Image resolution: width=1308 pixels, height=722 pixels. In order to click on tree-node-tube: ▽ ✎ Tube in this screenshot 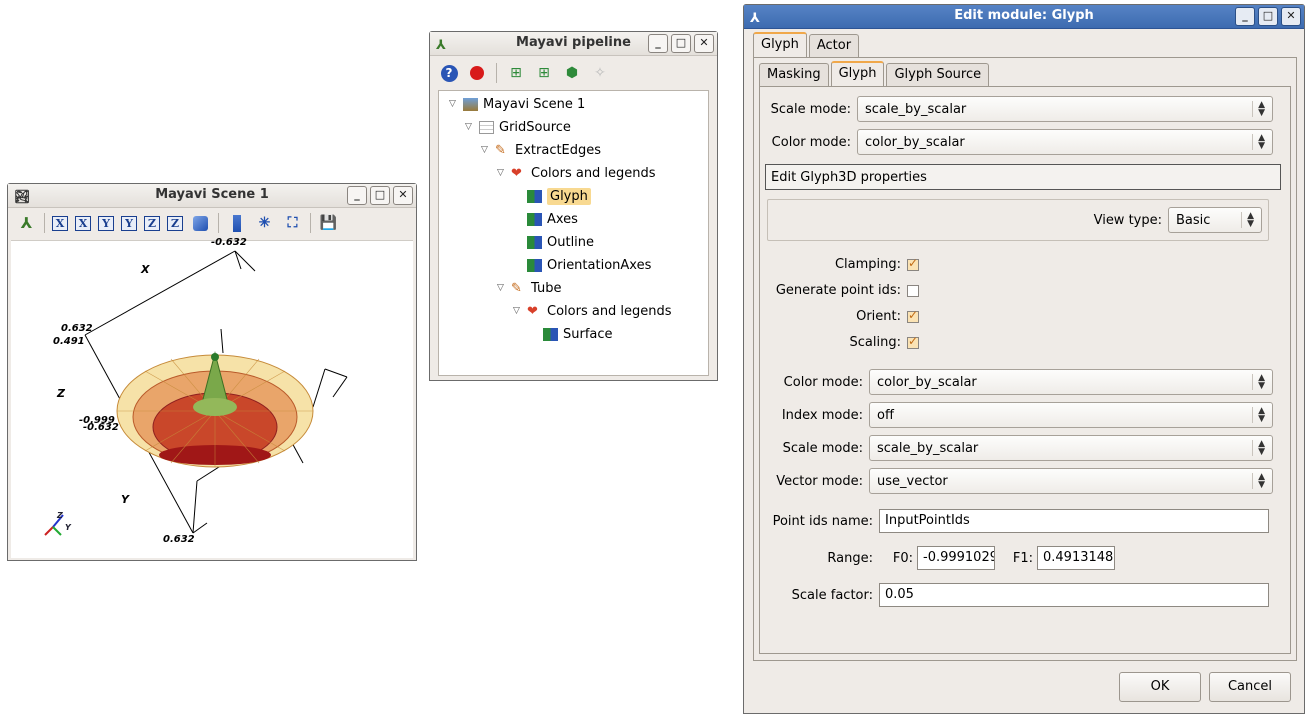, I will do `click(528, 288)`.